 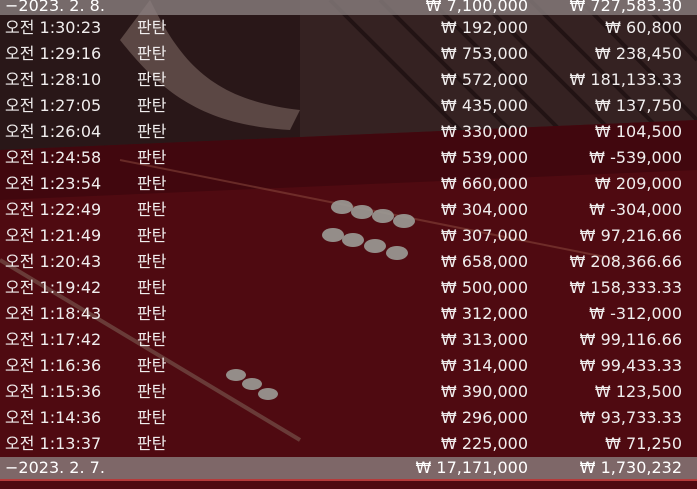 I want to click on history-row: 오전 1:28:10 판탄 ₩ 572,000 ₩ 181,133.33, so click(x=348, y=80).